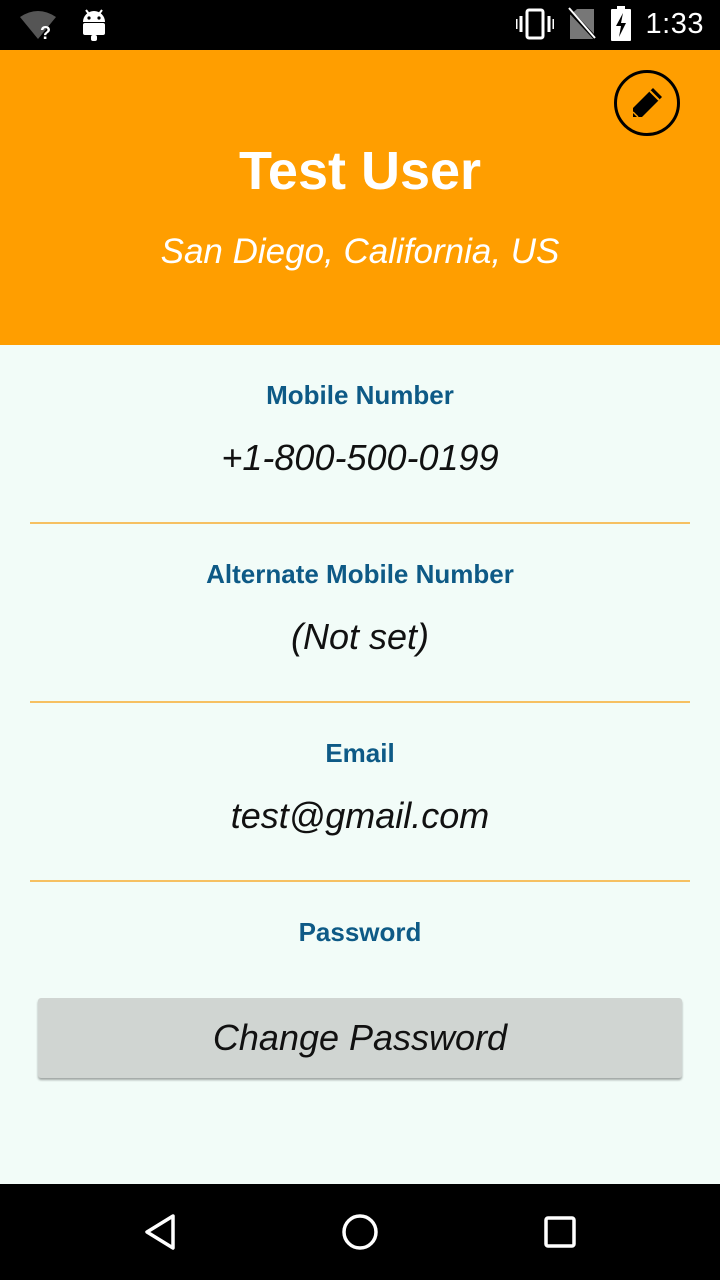 This screenshot has width=720, height=1280. Describe the element at coordinates (581, 24) in the screenshot. I see `no-sim-icon` at that location.